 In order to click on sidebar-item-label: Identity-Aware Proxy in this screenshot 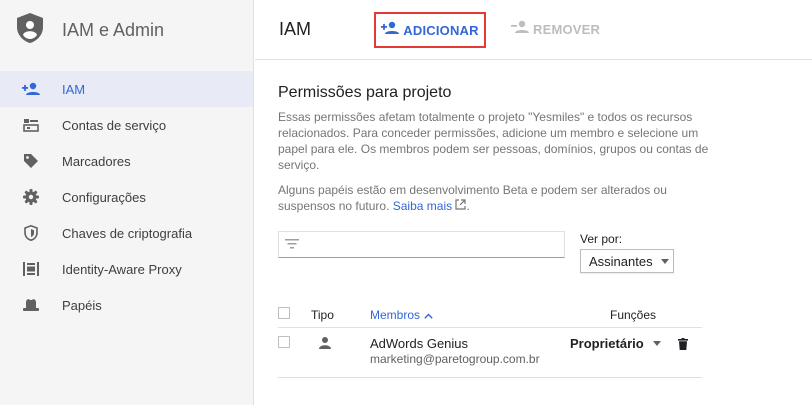, I will do `click(122, 269)`.